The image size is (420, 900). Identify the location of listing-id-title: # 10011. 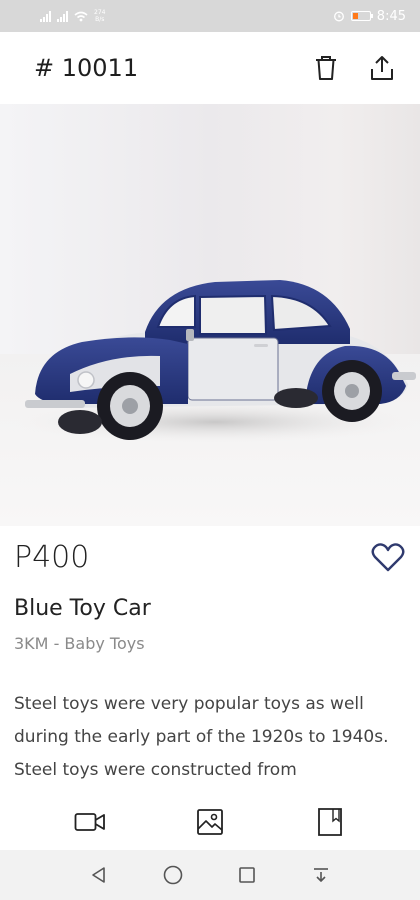
(86, 68).